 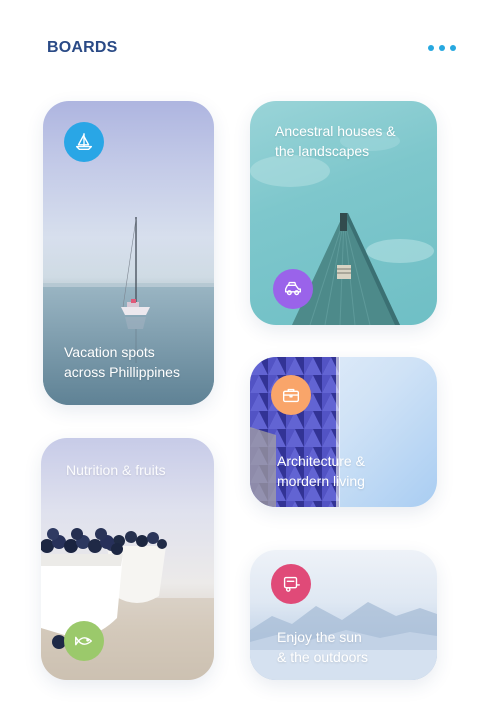 I want to click on board-title: Architecture & mordern living, so click(x=321, y=471).